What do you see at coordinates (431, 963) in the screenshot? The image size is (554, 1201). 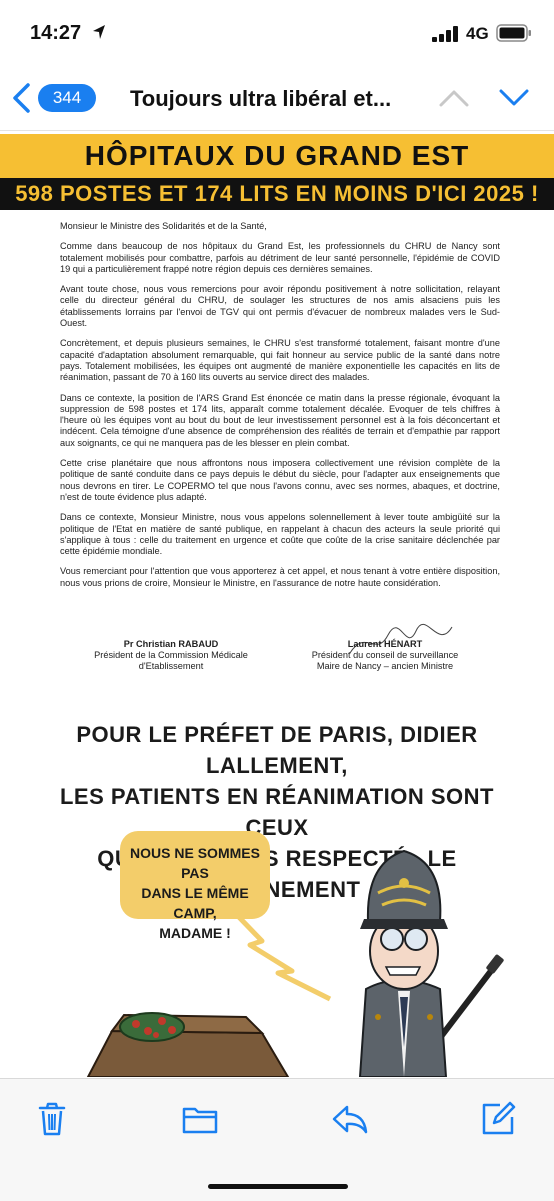 I see `prefect-character` at bounding box center [431, 963].